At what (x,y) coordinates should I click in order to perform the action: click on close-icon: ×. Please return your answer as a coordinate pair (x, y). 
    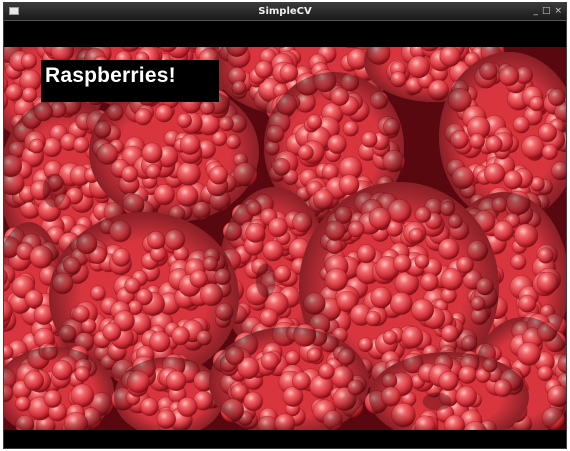
    Looking at the image, I should click on (558, 11).